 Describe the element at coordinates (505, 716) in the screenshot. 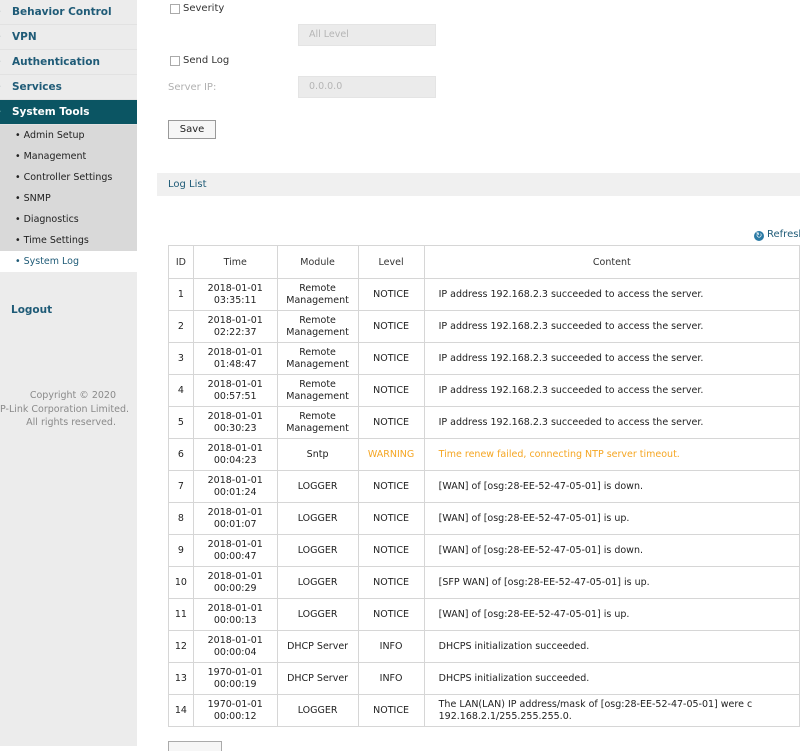

I see `cell-content-text: 192.168.2.1/255.255.255.0.` at that location.